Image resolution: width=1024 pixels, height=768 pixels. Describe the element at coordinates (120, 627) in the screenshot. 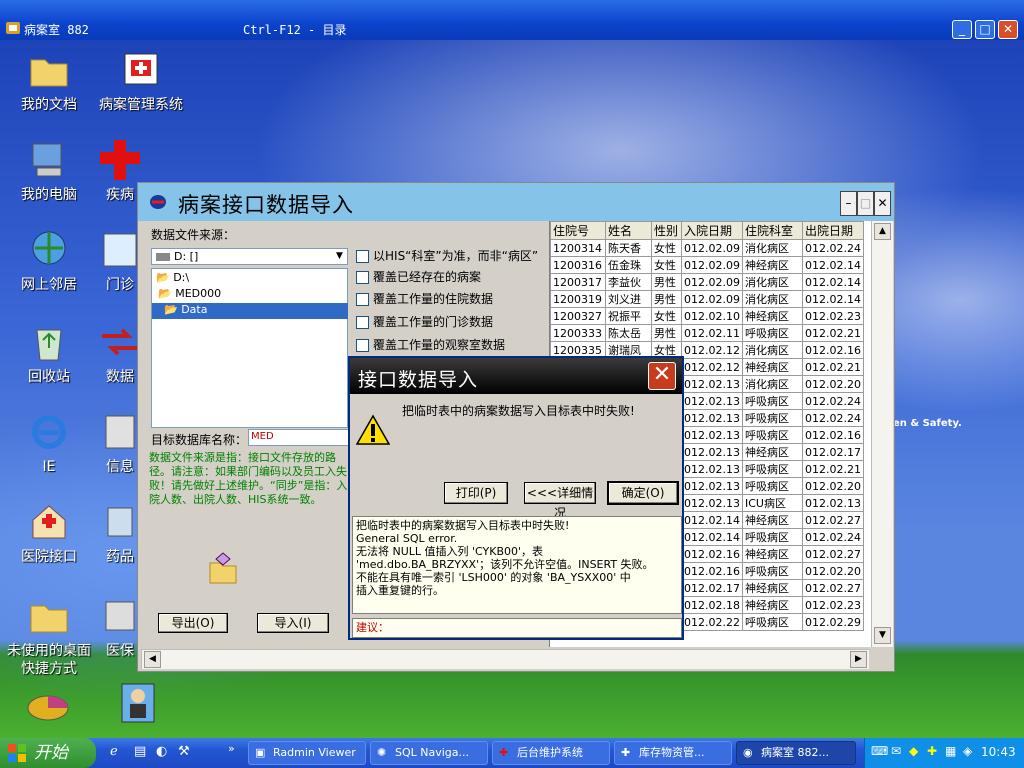

I see `desktop-icon-medical-insurance: 医保` at that location.